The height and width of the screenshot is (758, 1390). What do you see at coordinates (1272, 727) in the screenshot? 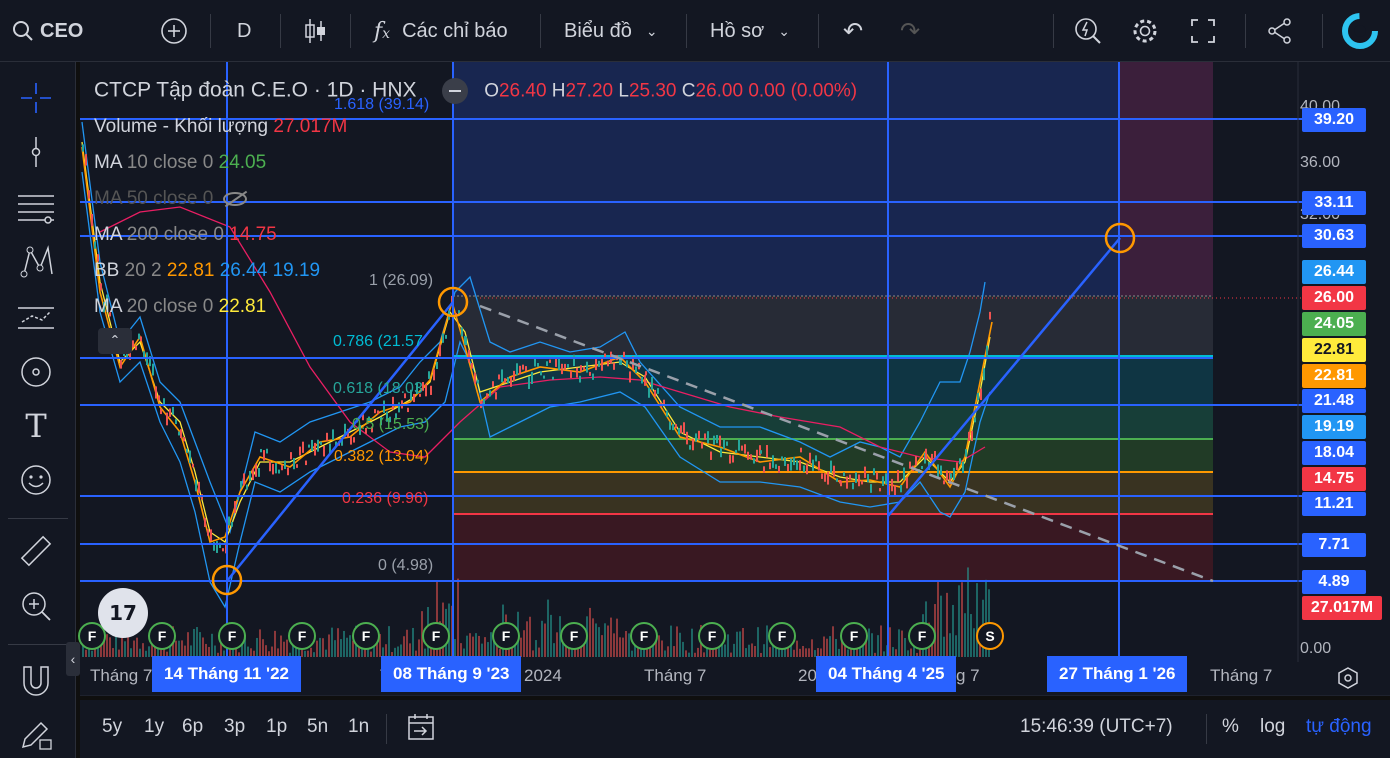
I see `log-toggle: log` at bounding box center [1272, 727].